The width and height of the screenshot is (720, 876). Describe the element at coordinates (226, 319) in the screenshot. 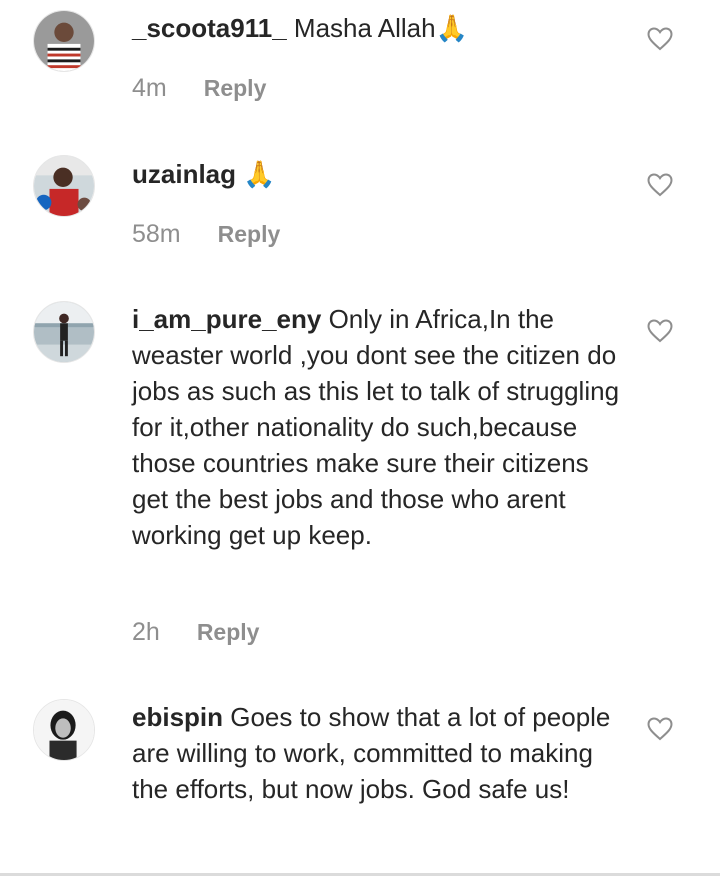

I see `comment-username: i_am_pure_eny` at that location.